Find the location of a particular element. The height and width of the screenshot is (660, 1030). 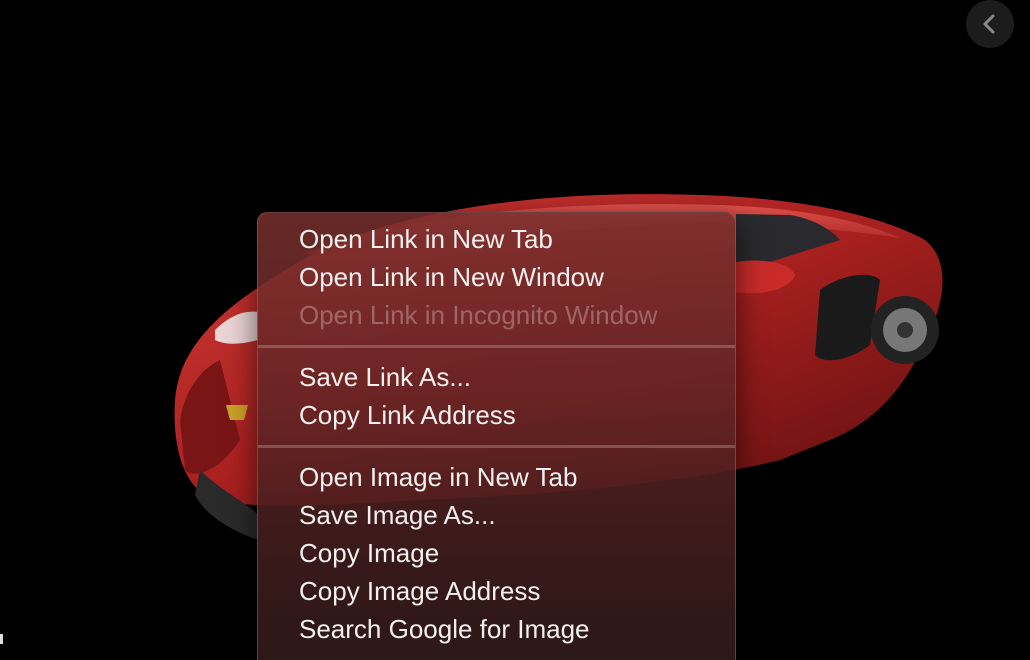

menu-item-copy-link-address: Copy Link Address is located at coordinates (496, 415).